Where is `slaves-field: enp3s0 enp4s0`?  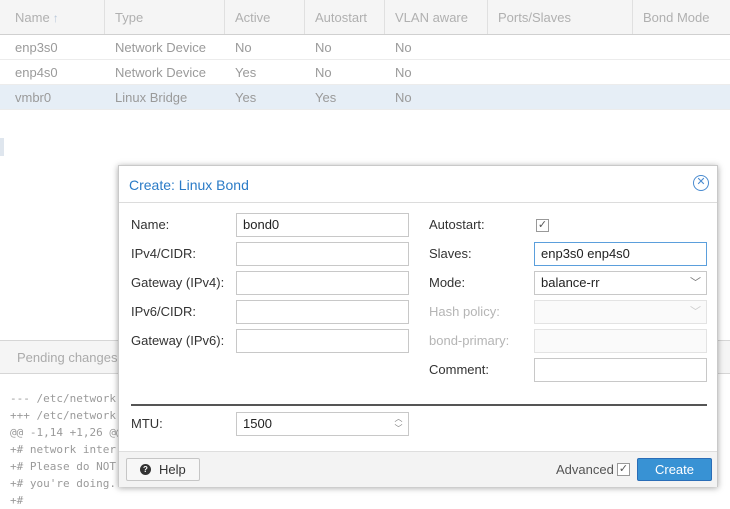 slaves-field: enp3s0 enp4s0 is located at coordinates (620, 254).